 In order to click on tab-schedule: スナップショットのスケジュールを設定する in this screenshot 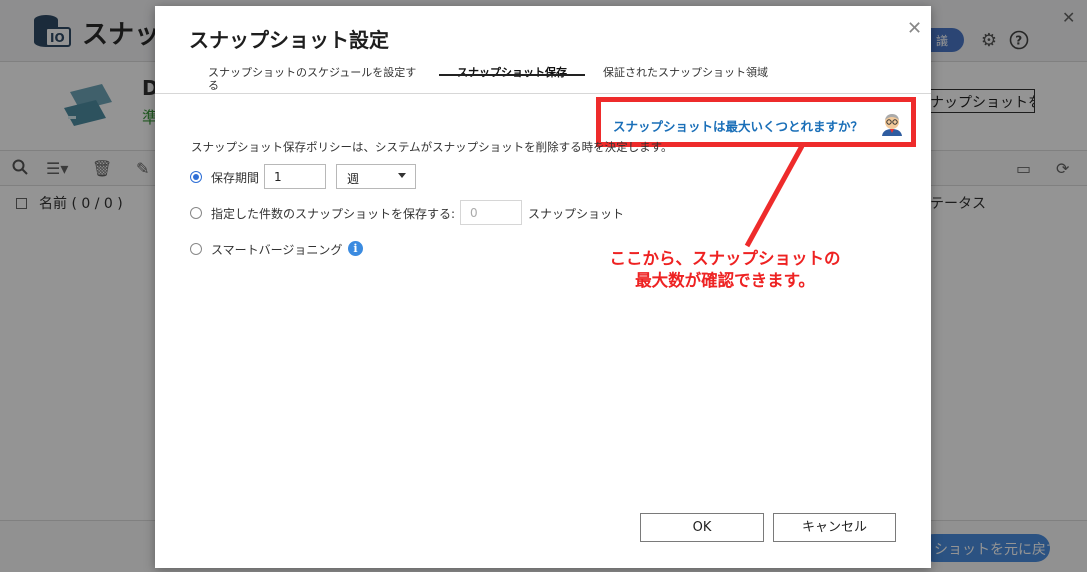, I will do `click(317, 79)`.